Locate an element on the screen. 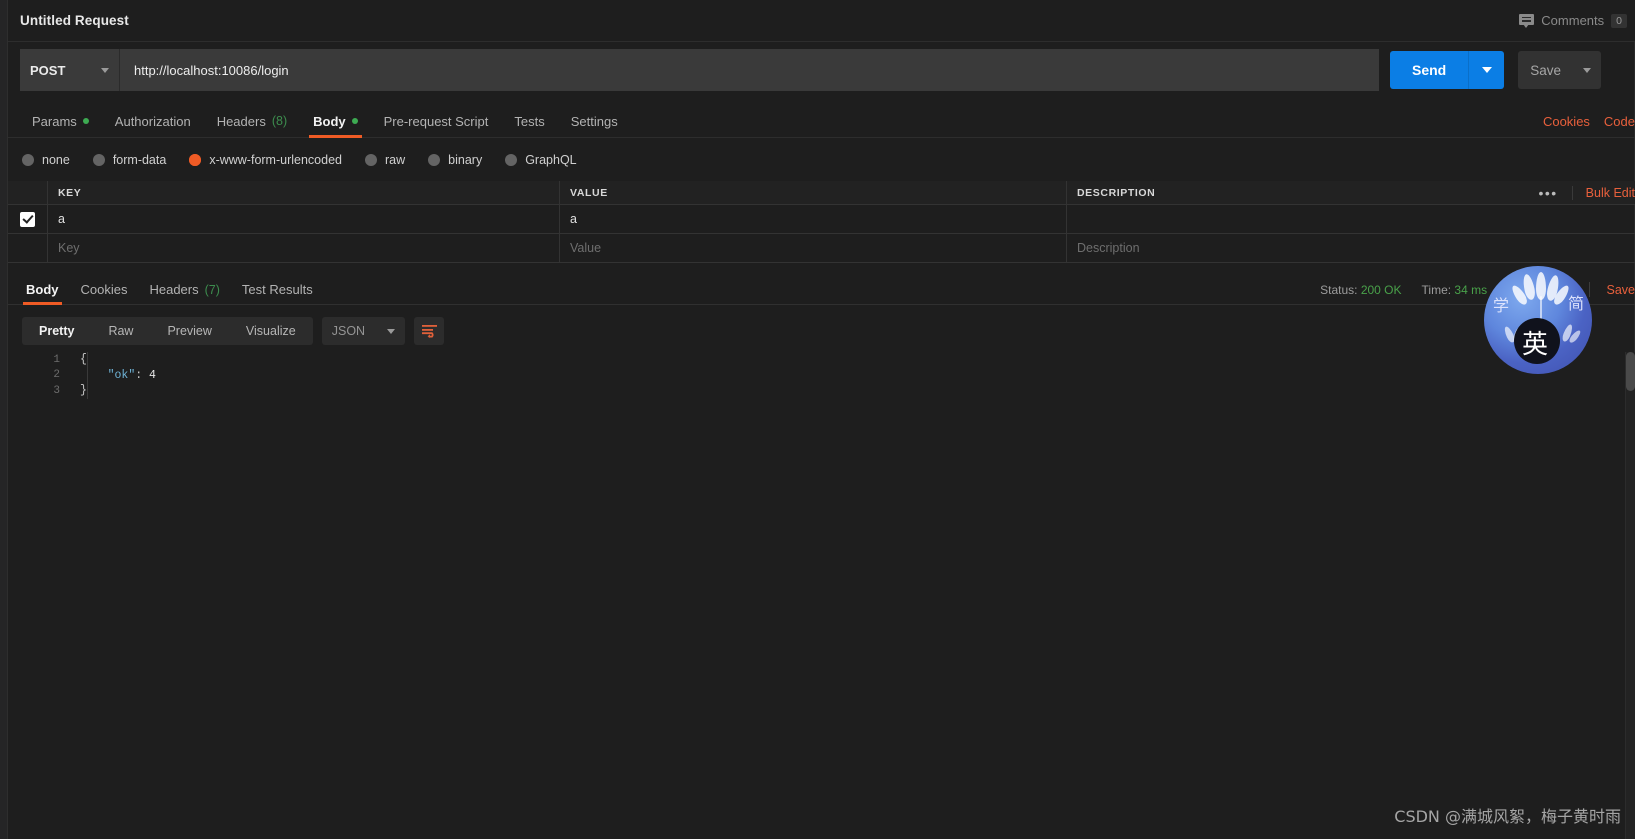 The width and height of the screenshot is (1635, 839). tab-label: Test Results is located at coordinates (277, 289).